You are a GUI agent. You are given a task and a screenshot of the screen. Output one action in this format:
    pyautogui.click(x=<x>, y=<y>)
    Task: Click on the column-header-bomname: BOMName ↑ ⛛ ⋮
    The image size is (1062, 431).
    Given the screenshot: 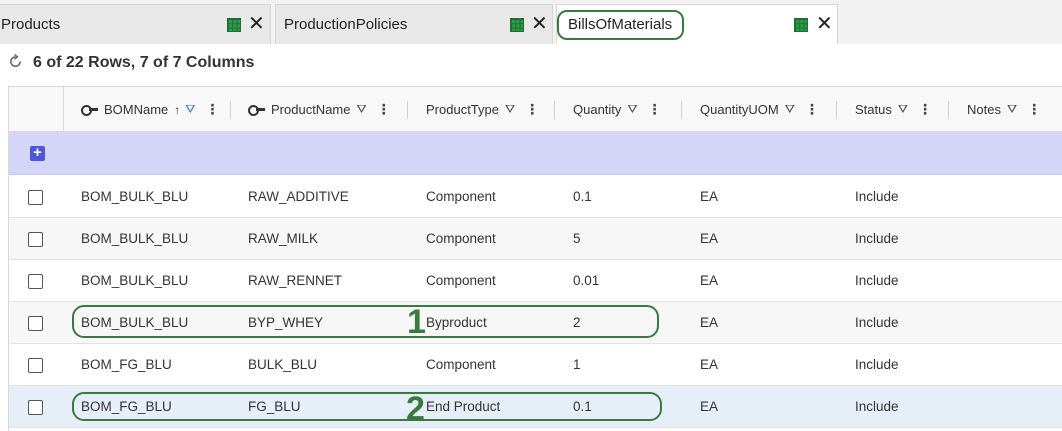 What is the action you would take?
    pyautogui.click(x=150, y=109)
    